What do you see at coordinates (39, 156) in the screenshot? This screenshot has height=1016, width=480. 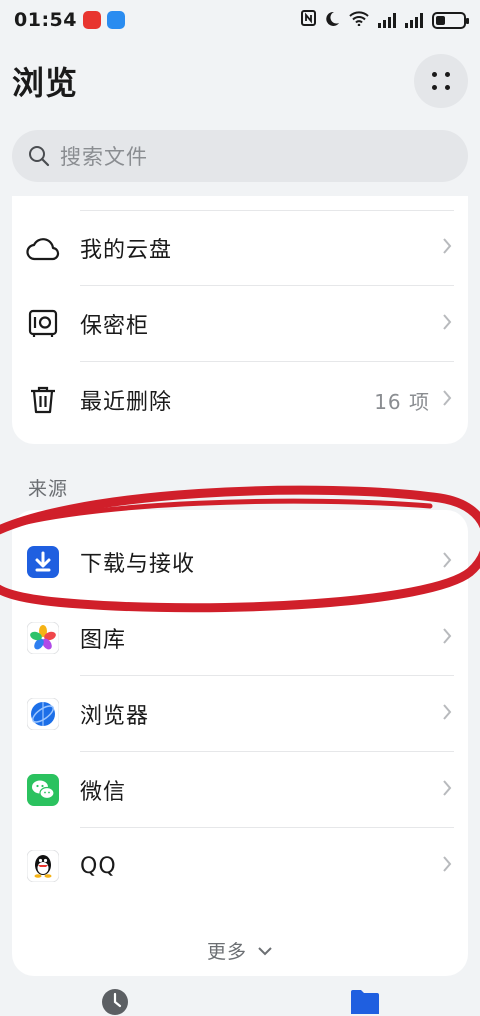 I see `search-icon` at bounding box center [39, 156].